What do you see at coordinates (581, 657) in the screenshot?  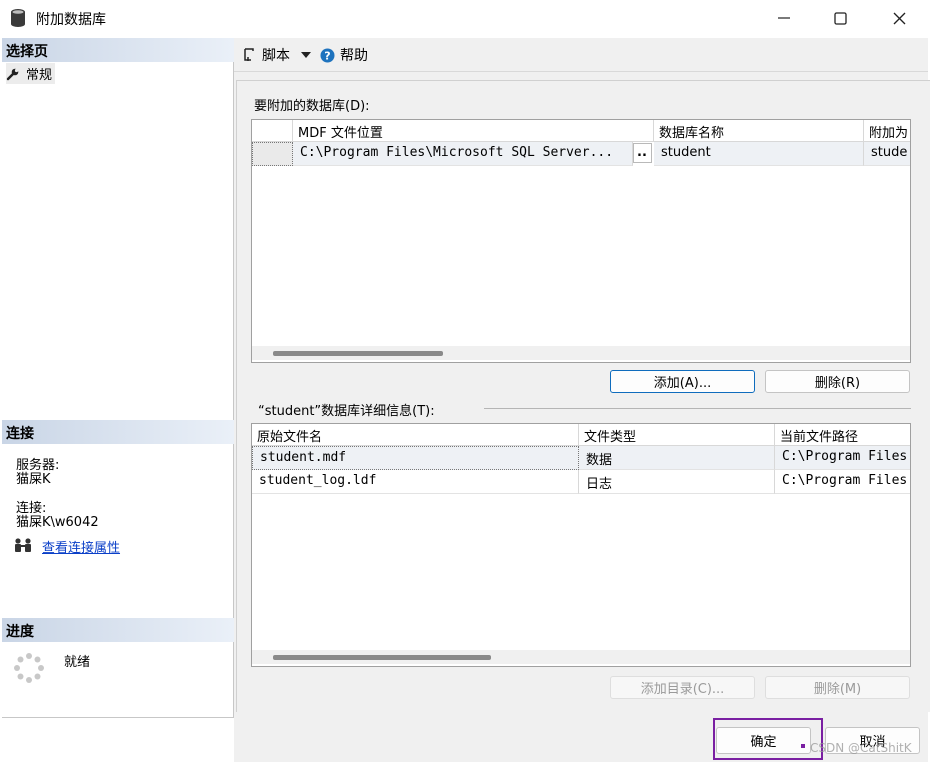 I see `details-grid-scrollbar` at bounding box center [581, 657].